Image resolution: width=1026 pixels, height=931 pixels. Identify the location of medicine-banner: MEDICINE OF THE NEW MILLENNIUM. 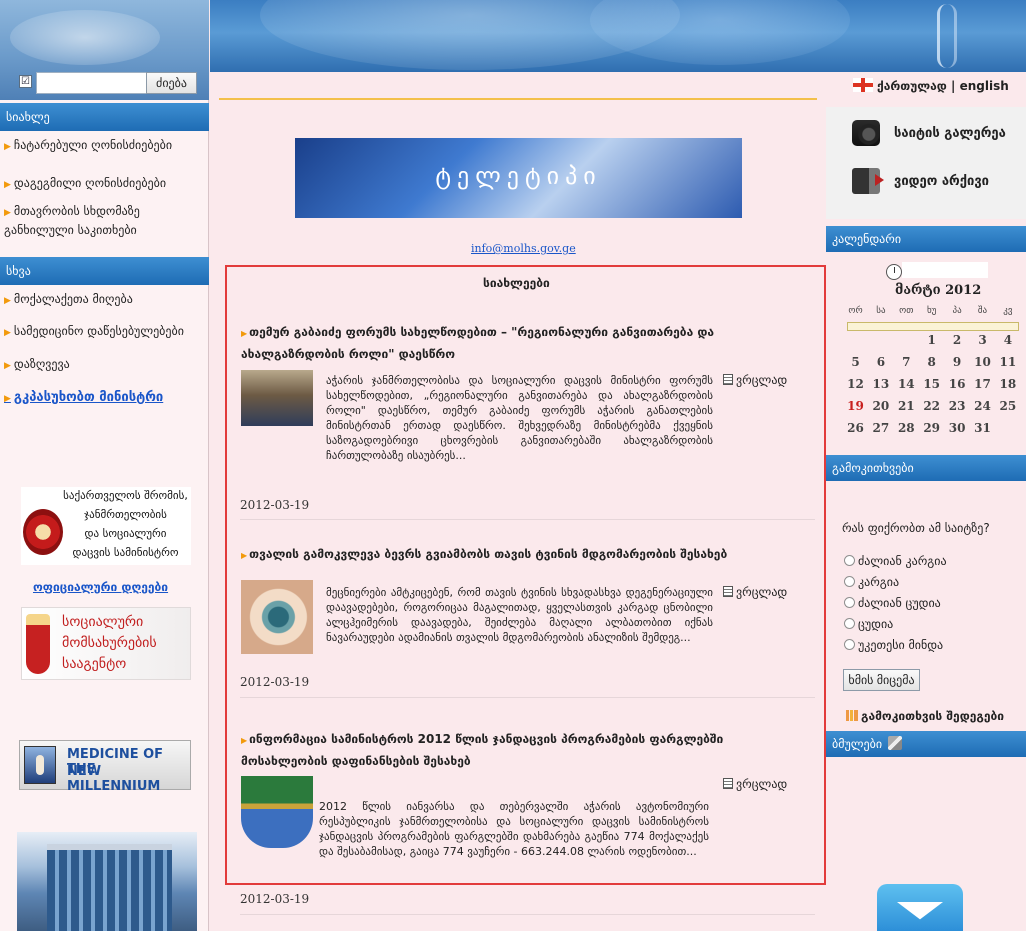
(105, 767).